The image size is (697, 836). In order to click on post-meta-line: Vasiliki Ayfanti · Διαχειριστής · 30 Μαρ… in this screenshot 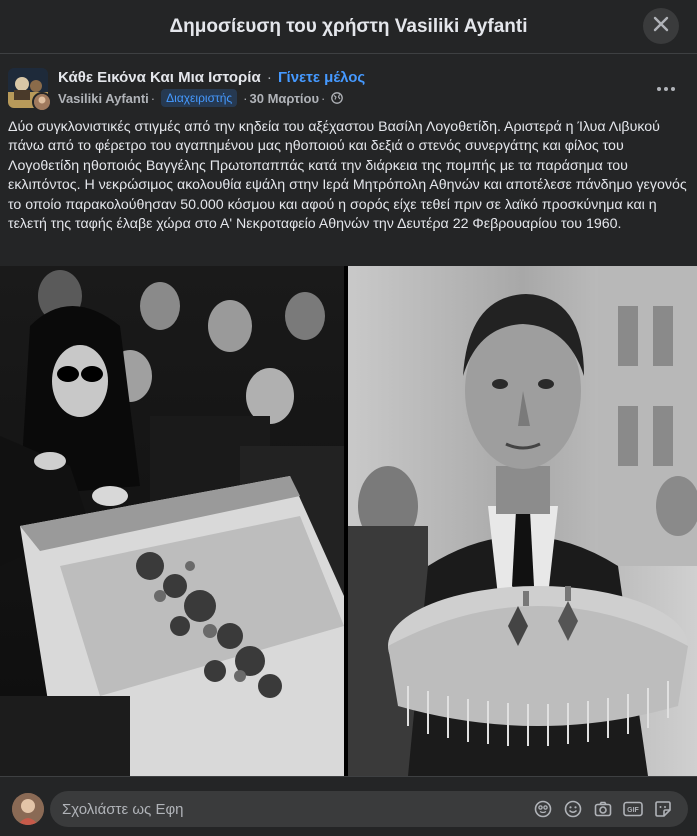, I will do `click(201, 98)`.